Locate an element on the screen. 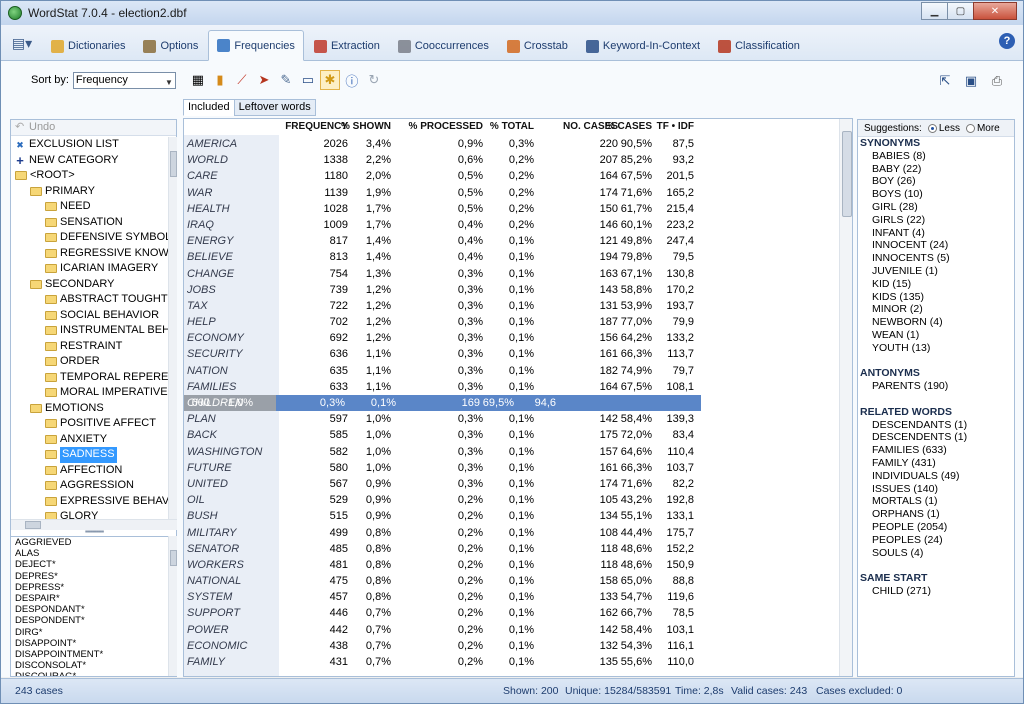  list-item: DISAPPOINTMENT* is located at coordinates (91, 654).